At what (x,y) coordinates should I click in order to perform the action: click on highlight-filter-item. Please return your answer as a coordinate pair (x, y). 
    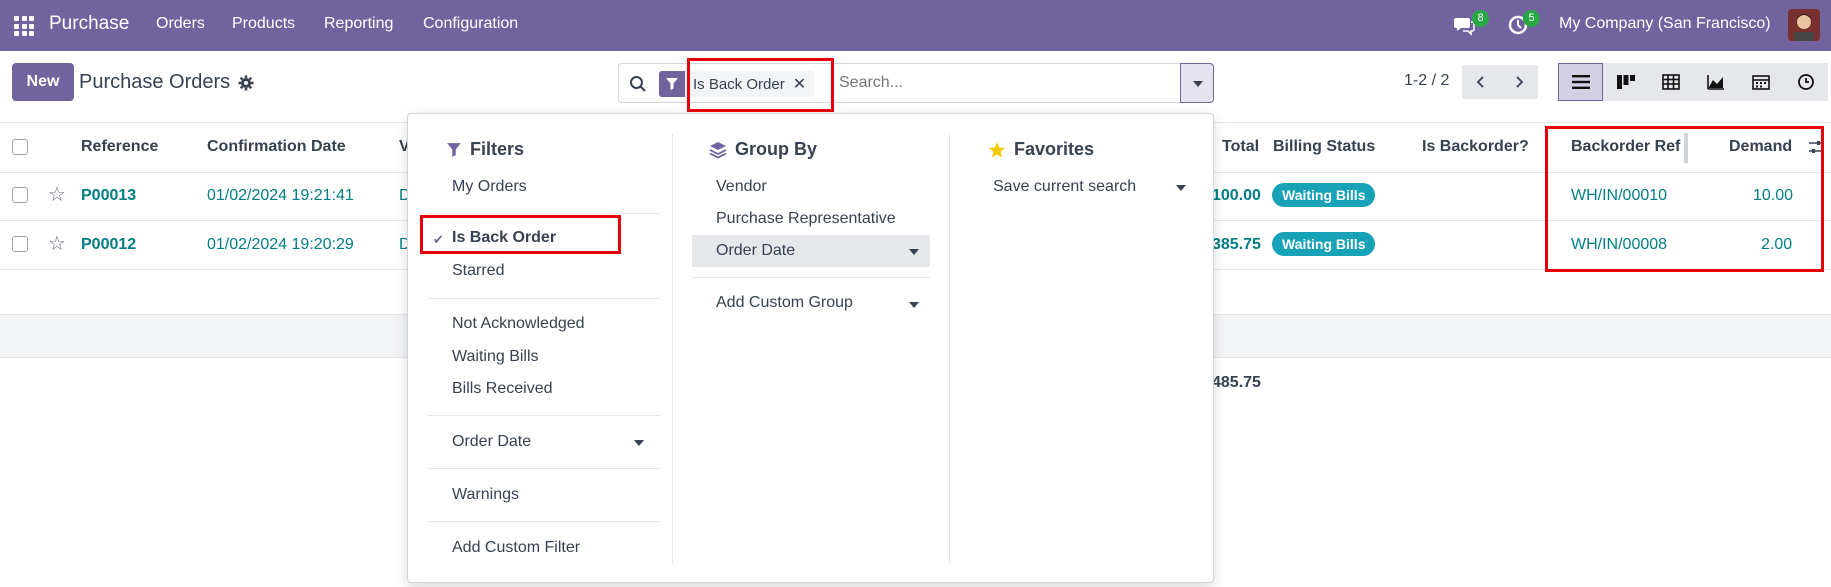
    Looking at the image, I should click on (520, 234).